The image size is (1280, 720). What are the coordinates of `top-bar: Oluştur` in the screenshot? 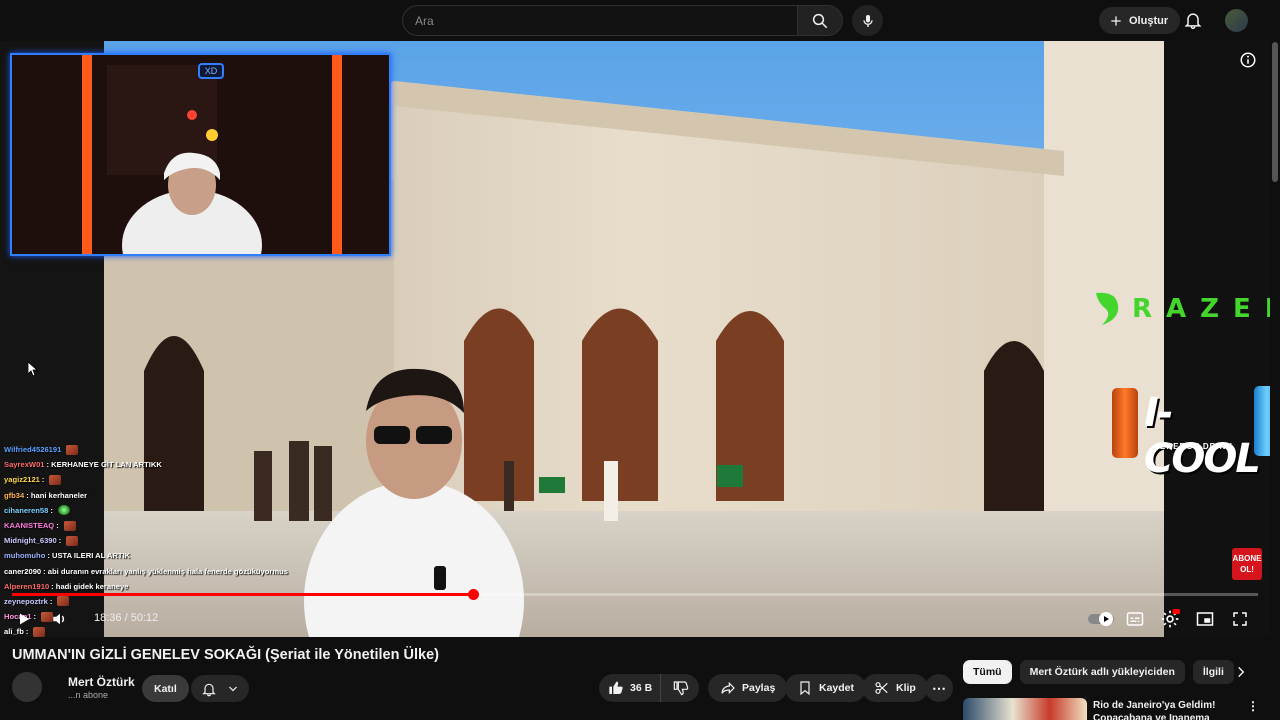 It's located at (640, 20).